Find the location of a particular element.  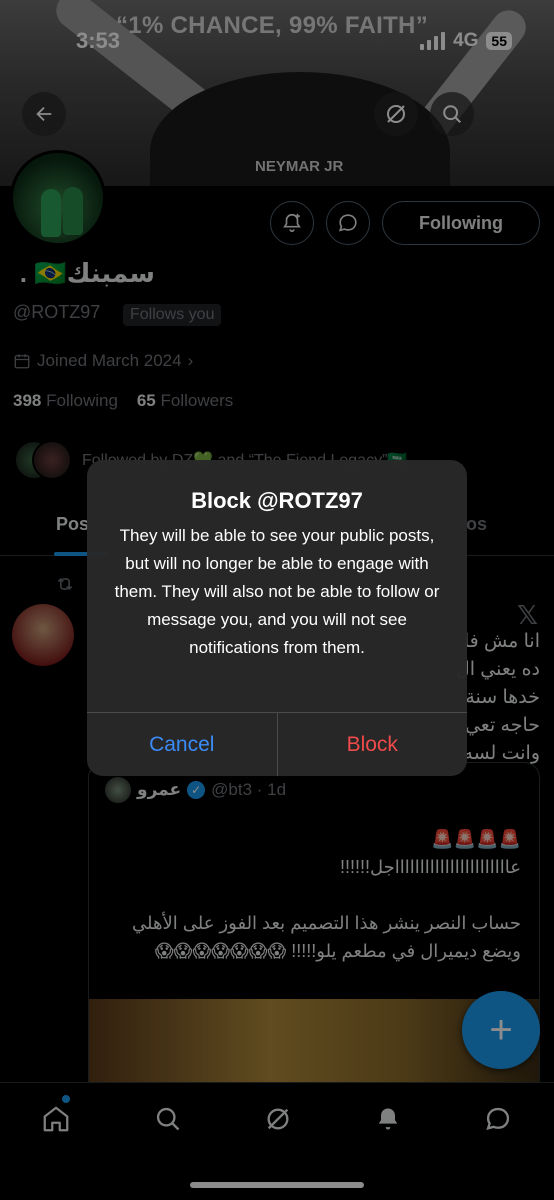

cancel-button: Cancel is located at coordinates (182, 744).